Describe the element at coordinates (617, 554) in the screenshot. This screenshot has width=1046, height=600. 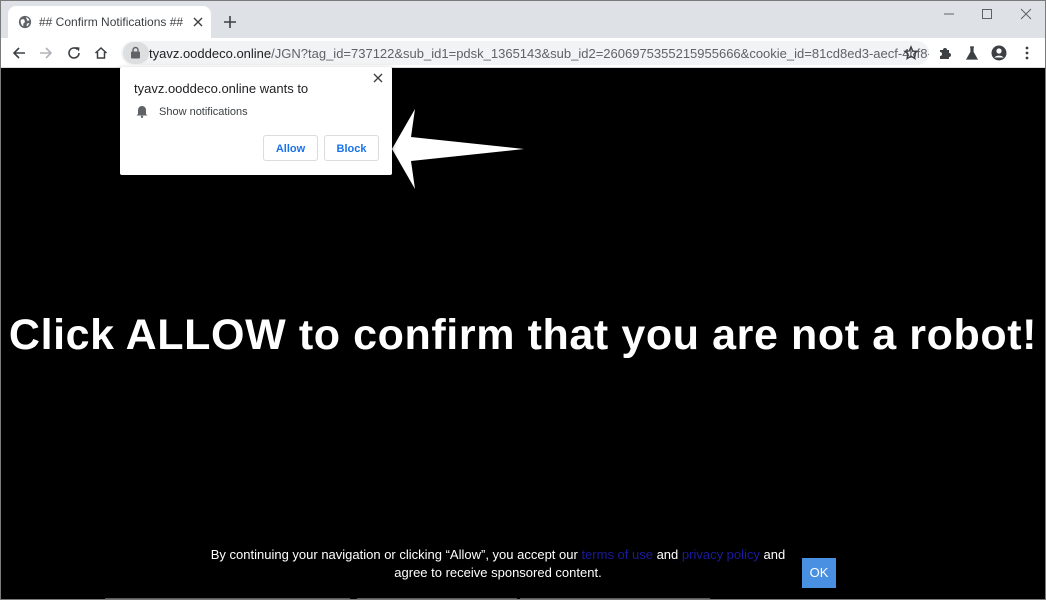
I see `terms-of-use-link: terms of use` at that location.